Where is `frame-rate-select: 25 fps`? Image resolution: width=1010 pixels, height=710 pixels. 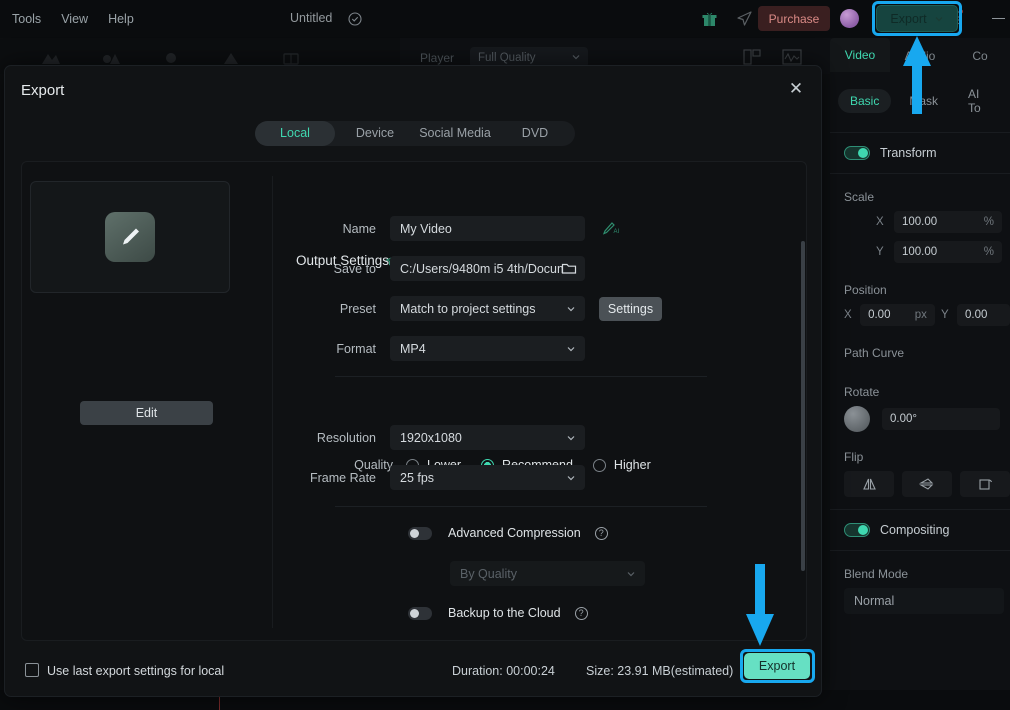 frame-rate-select: 25 fps is located at coordinates (487, 477).